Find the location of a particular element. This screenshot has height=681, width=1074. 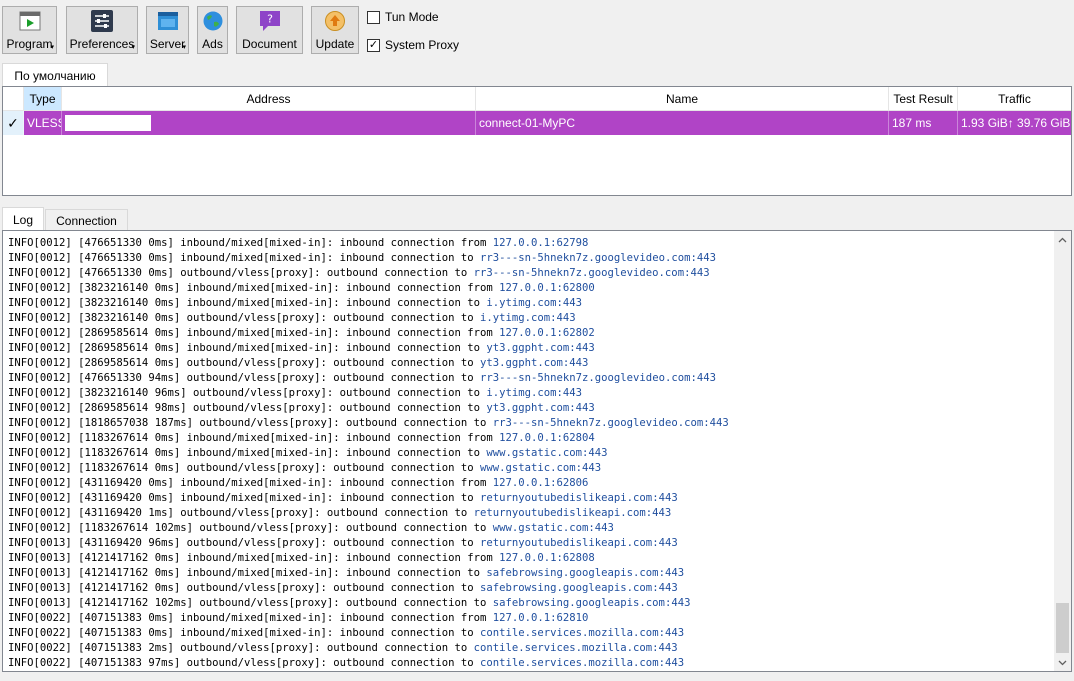

ads-label: Ads is located at coordinates (212, 44).